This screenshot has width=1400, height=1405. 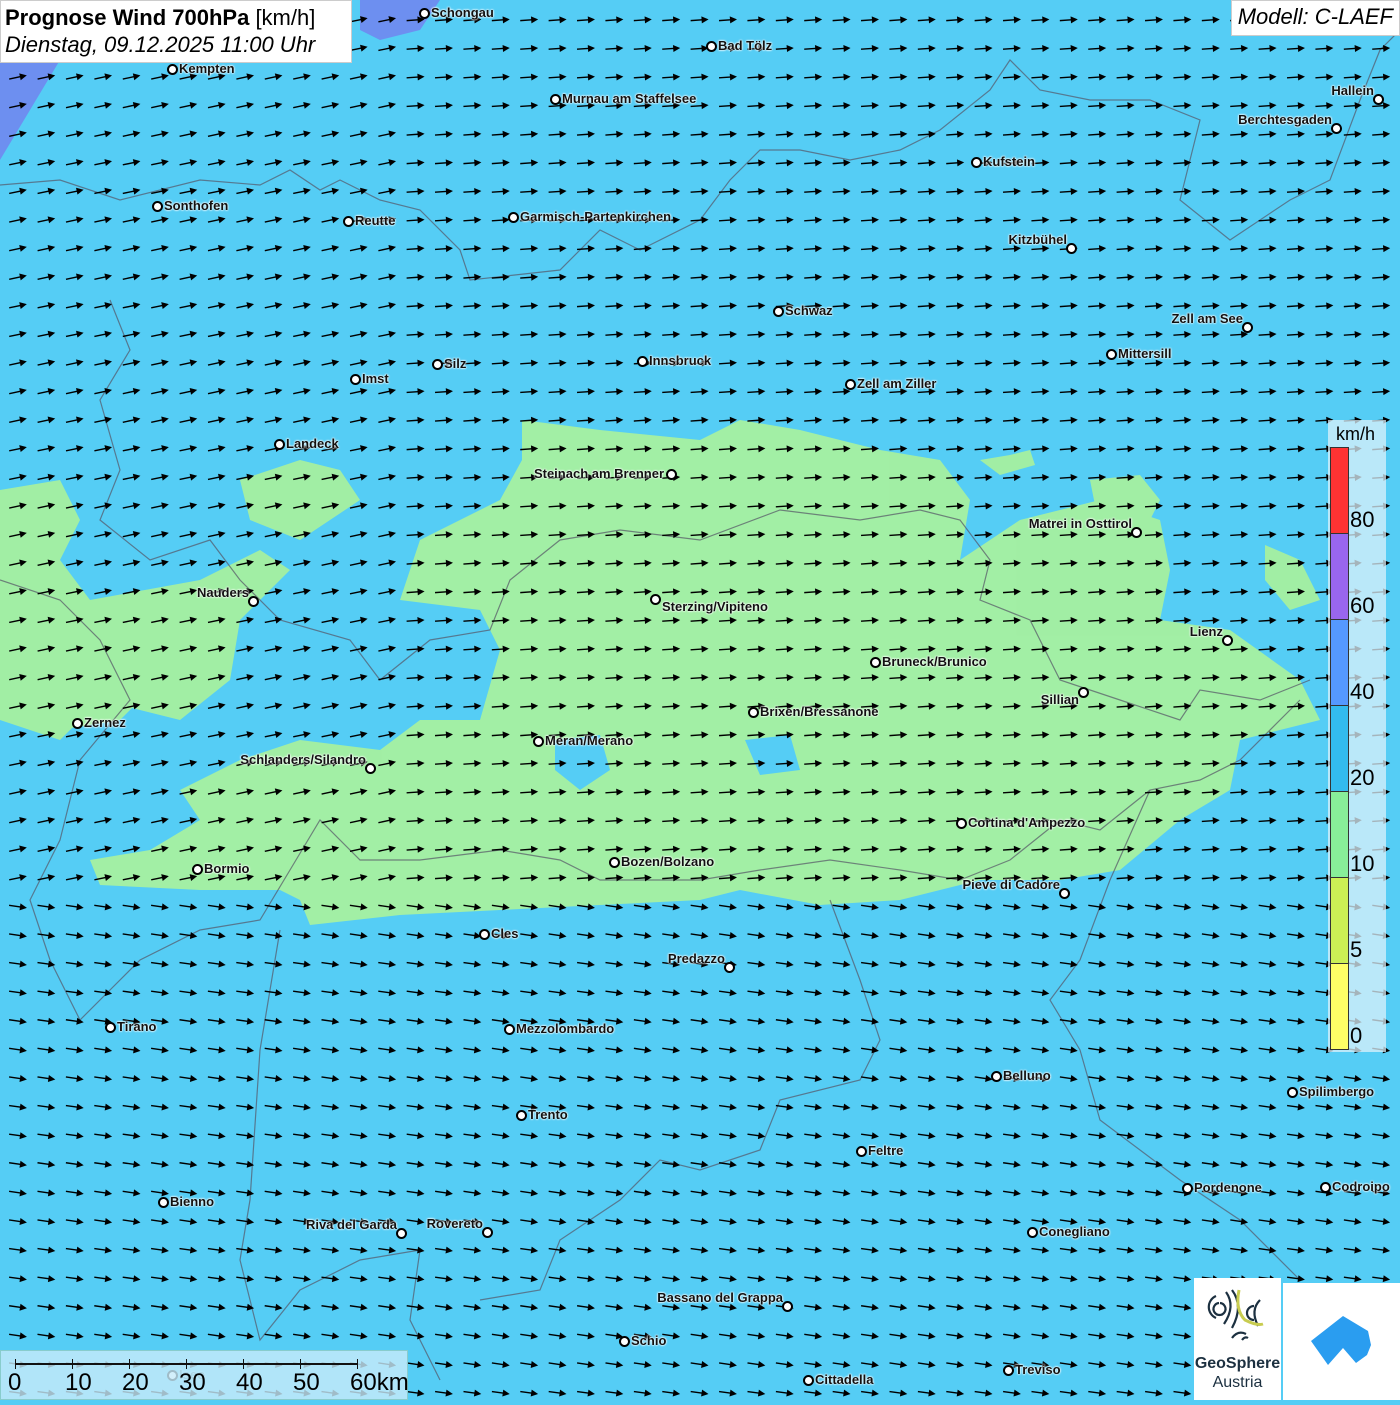 I want to click on city-label: Berchtesgaden, so click(x=1285, y=119).